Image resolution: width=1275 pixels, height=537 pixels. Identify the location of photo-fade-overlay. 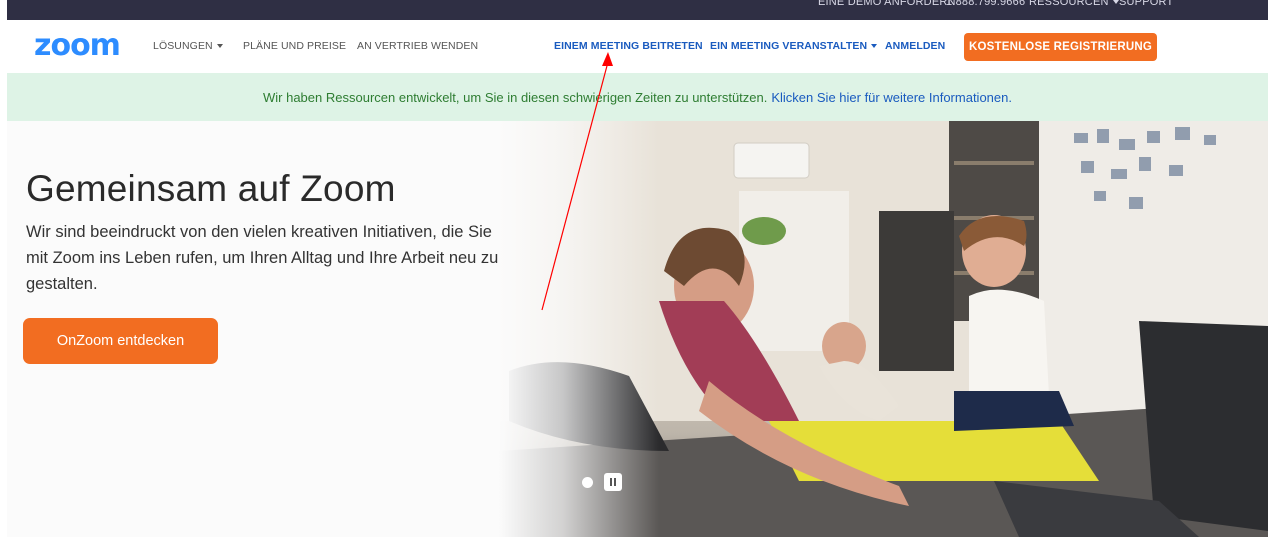
(579, 329).